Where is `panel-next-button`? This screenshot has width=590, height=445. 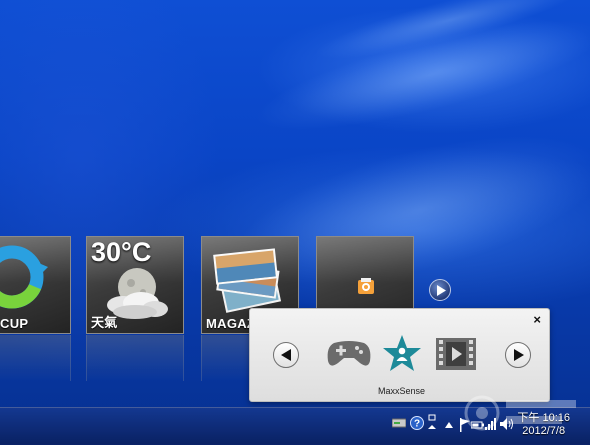
panel-next-button is located at coordinates (518, 355).